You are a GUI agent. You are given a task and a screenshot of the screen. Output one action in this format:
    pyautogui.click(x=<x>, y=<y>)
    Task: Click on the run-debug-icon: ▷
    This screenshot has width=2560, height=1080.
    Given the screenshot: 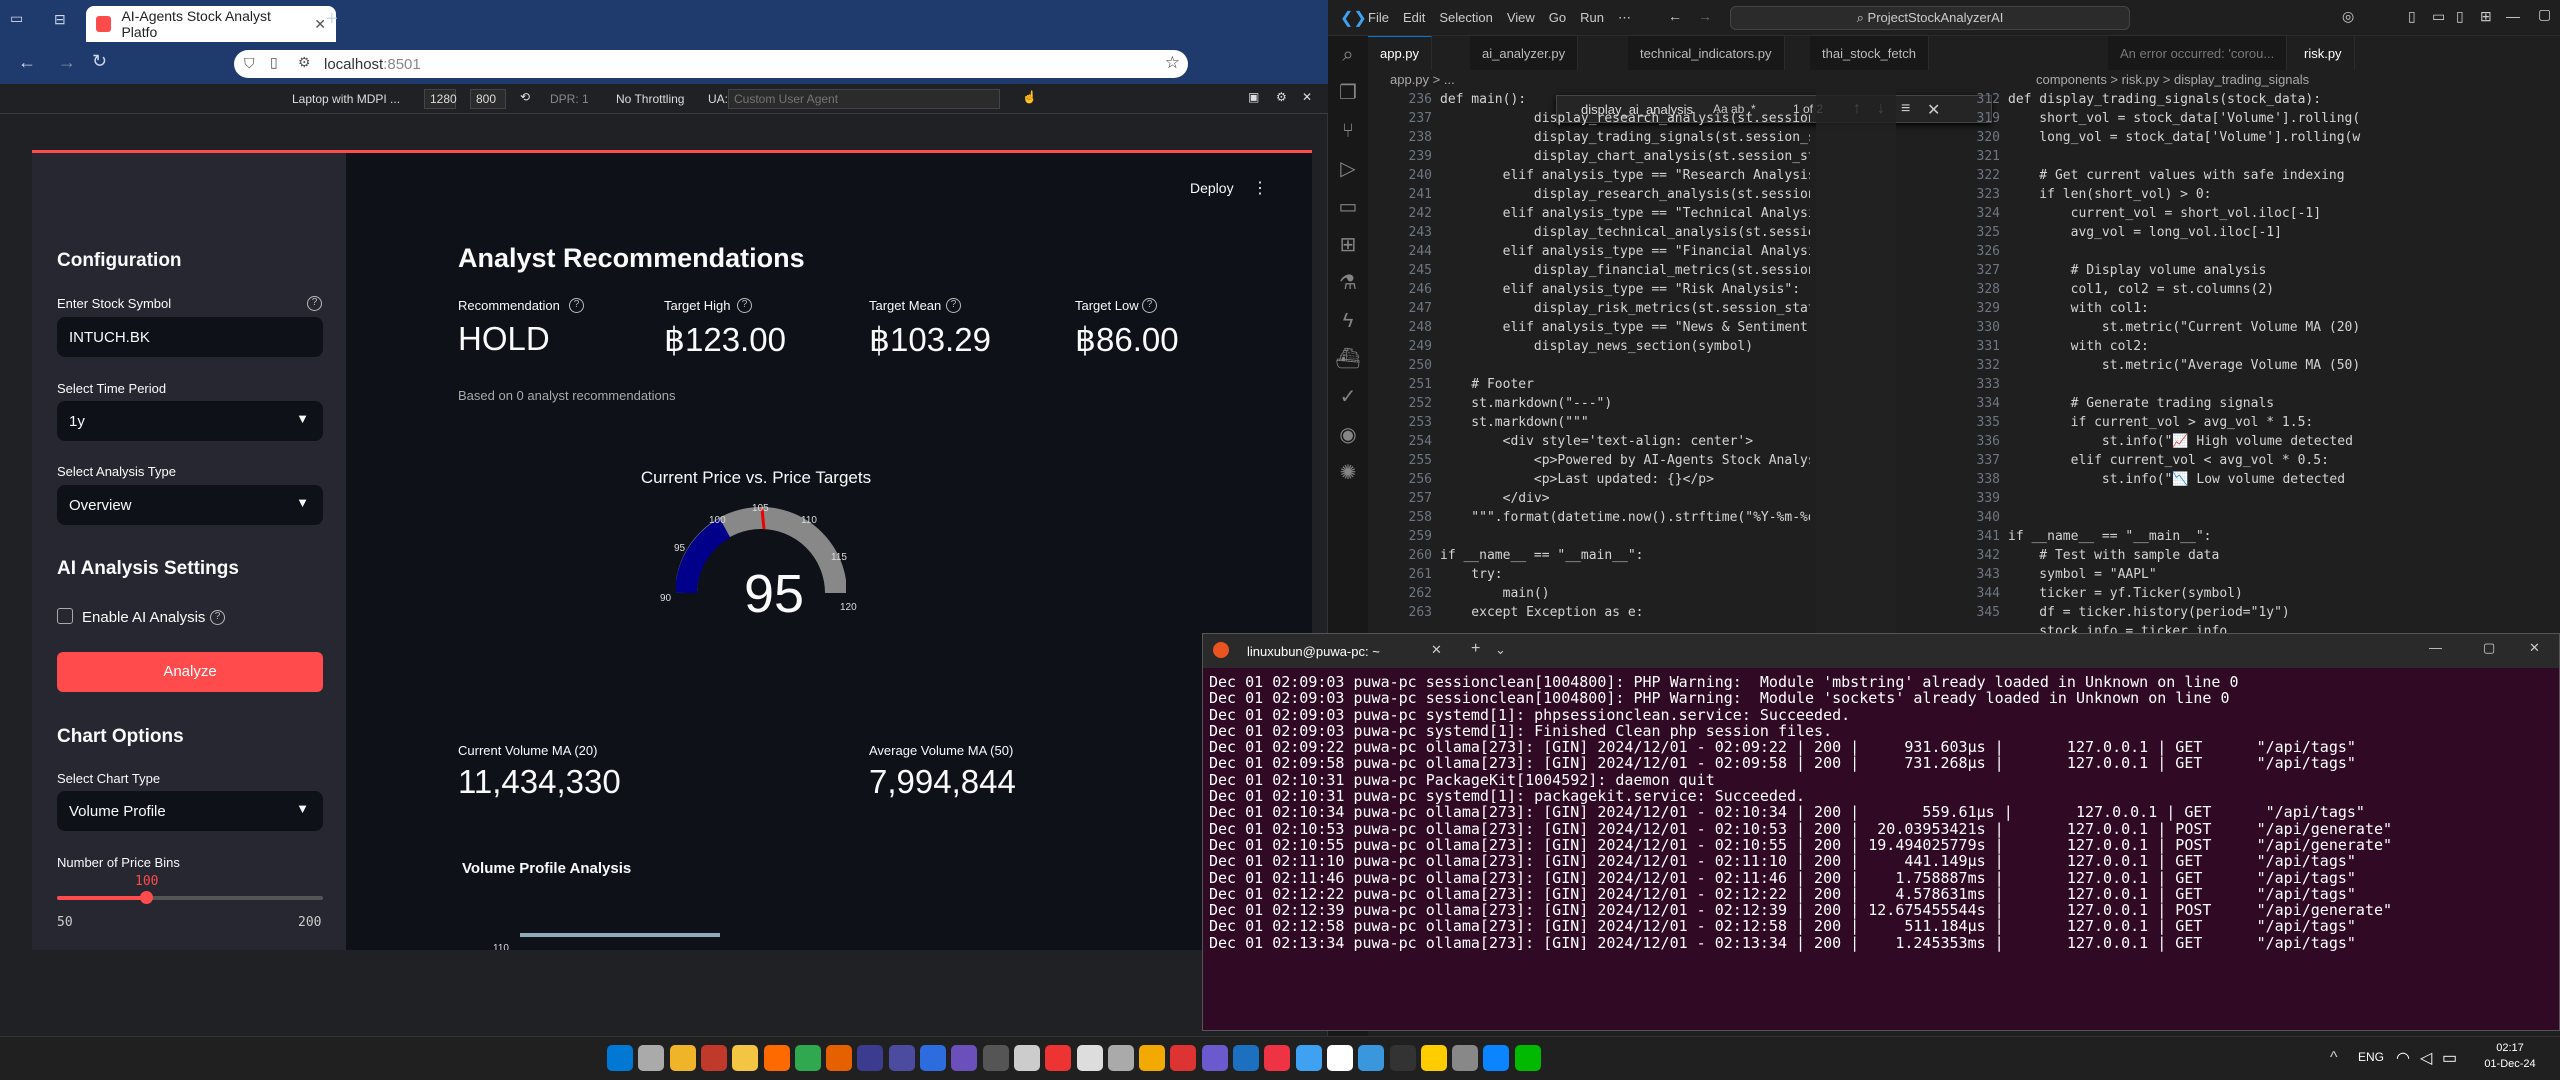 What is the action you would take?
    pyautogui.click(x=1348, y=169)
    